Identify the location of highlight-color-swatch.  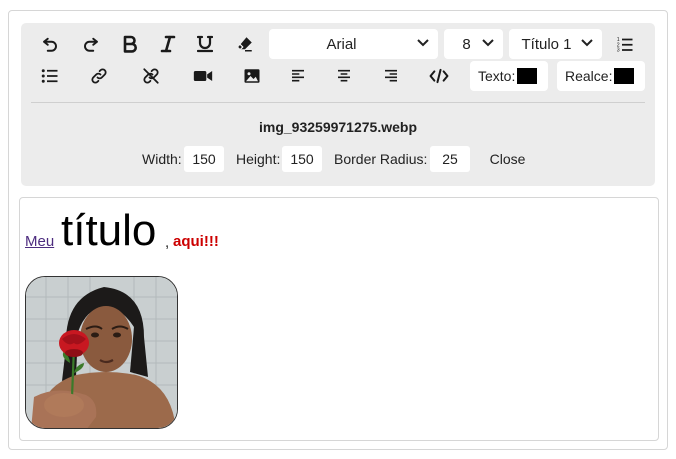
(624, 76).